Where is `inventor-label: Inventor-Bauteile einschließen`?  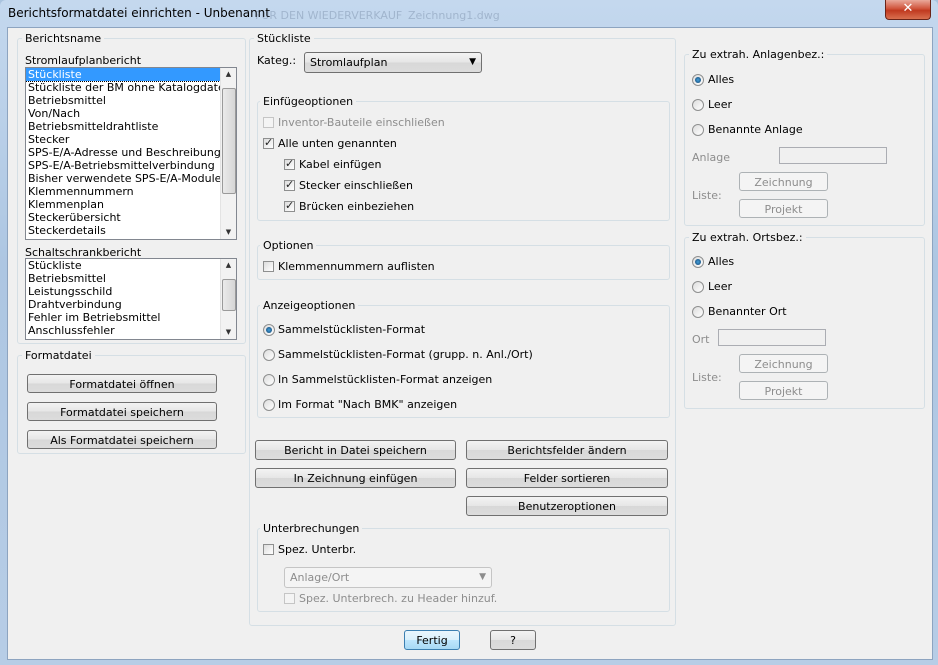 inventor-label: Inventor-Bauteile einschließen is located at coordinates (361, 122).